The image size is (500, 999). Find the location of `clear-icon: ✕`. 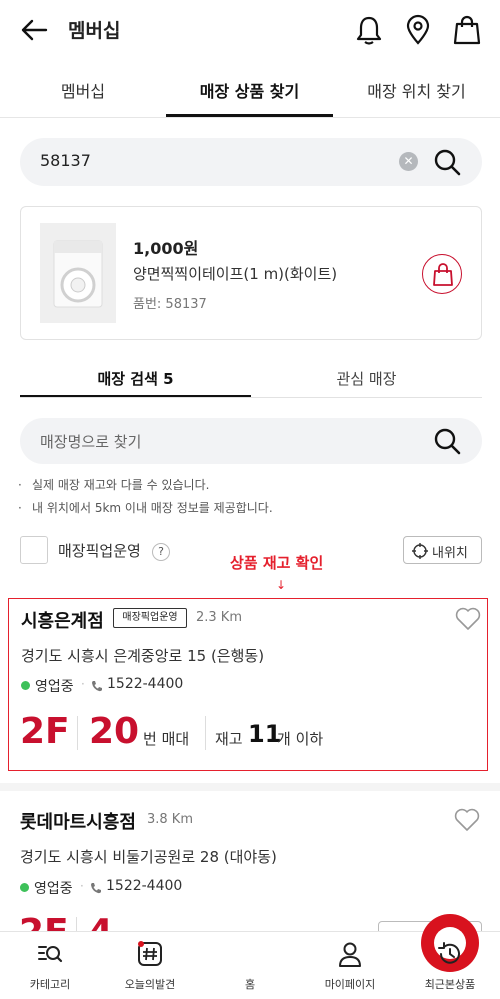

clear-icon: ✕ is located at coordinates (408, 161).